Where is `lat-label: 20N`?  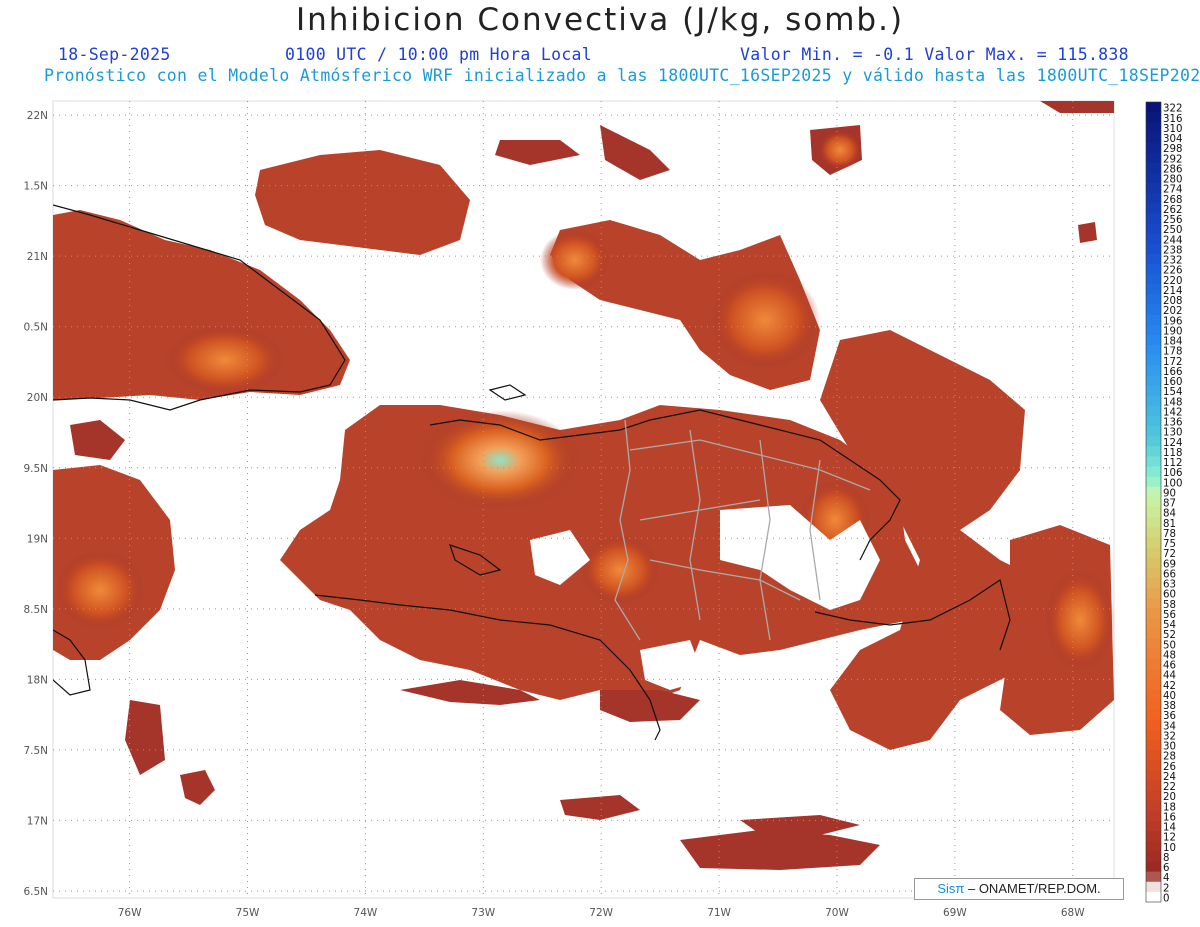
lat-label: 20N is located at coordinates (37, 398).